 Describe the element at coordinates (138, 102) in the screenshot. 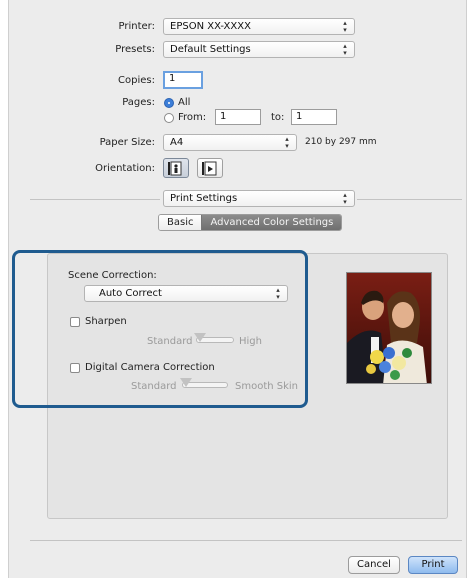

I see `pages-label: Pages:` at that location.